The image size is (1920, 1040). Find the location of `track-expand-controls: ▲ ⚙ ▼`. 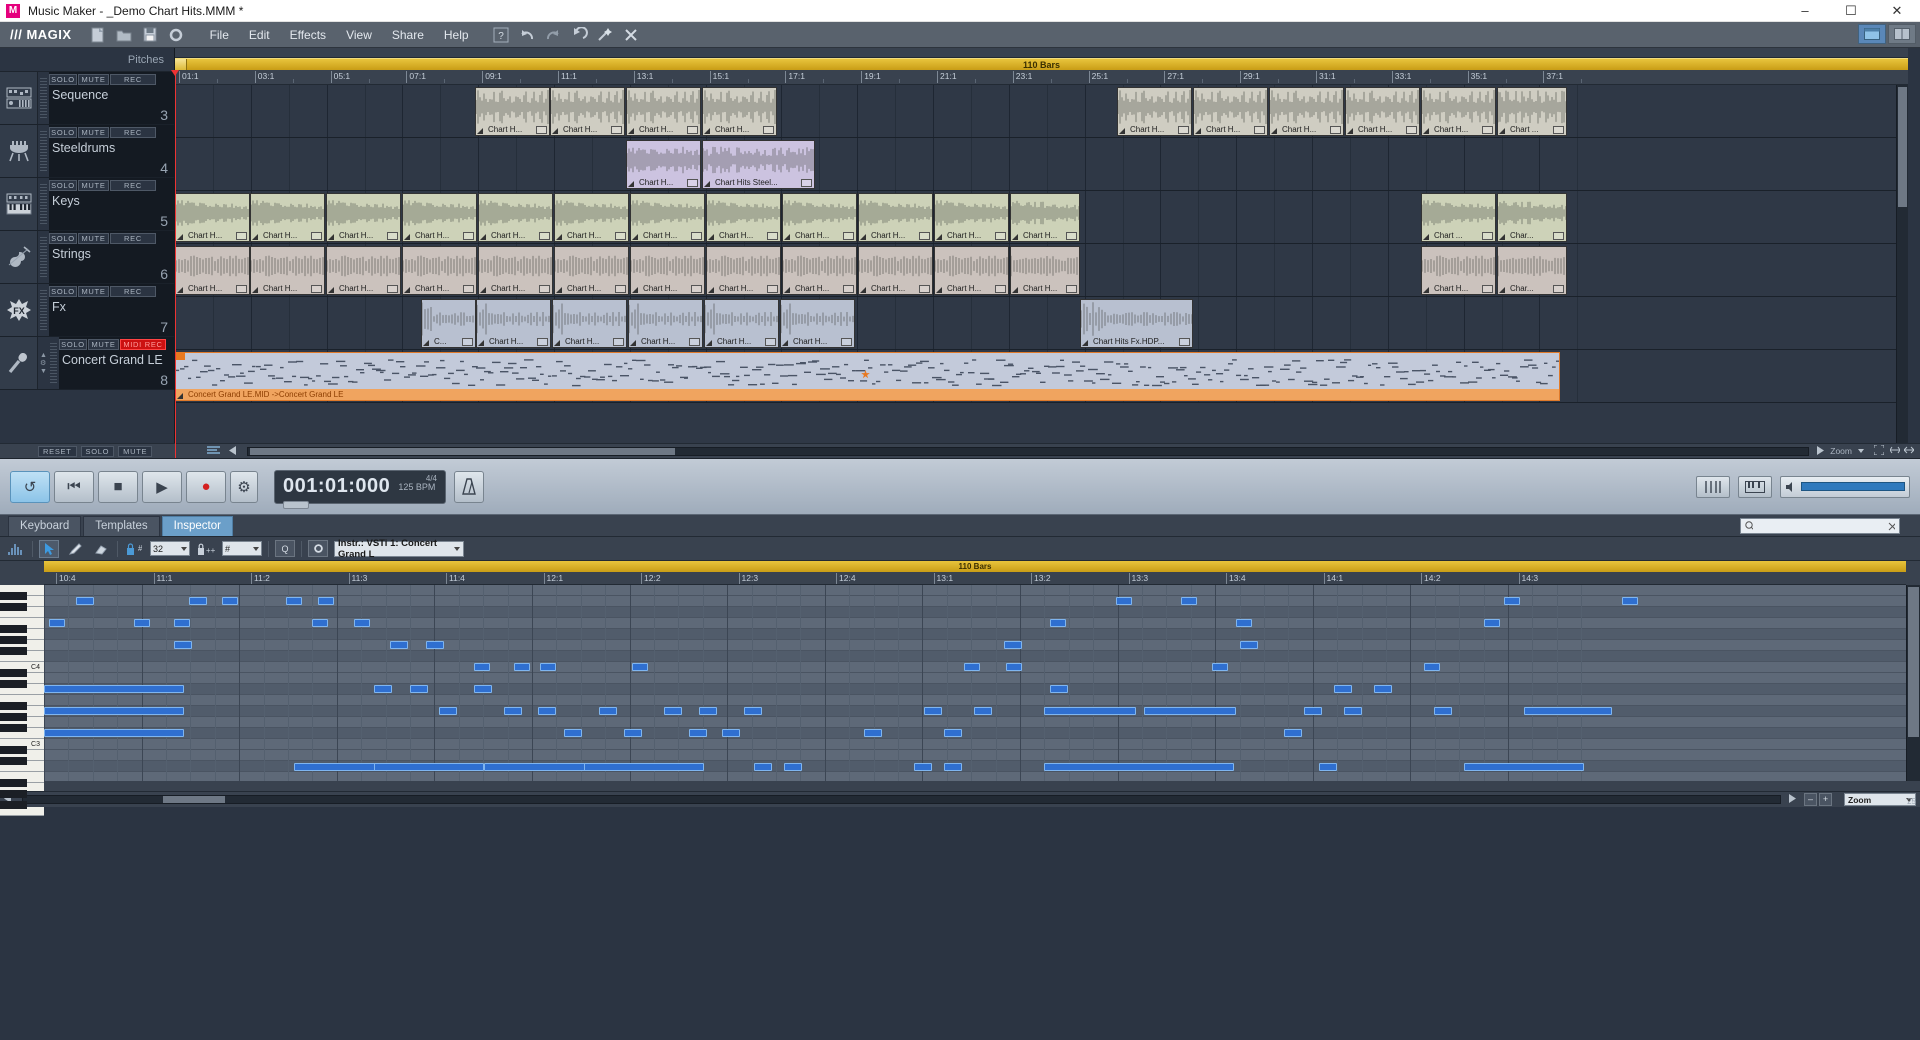

track-expand-controls: ▲ ⚙ ▼ is located at coordinates (43, 363).